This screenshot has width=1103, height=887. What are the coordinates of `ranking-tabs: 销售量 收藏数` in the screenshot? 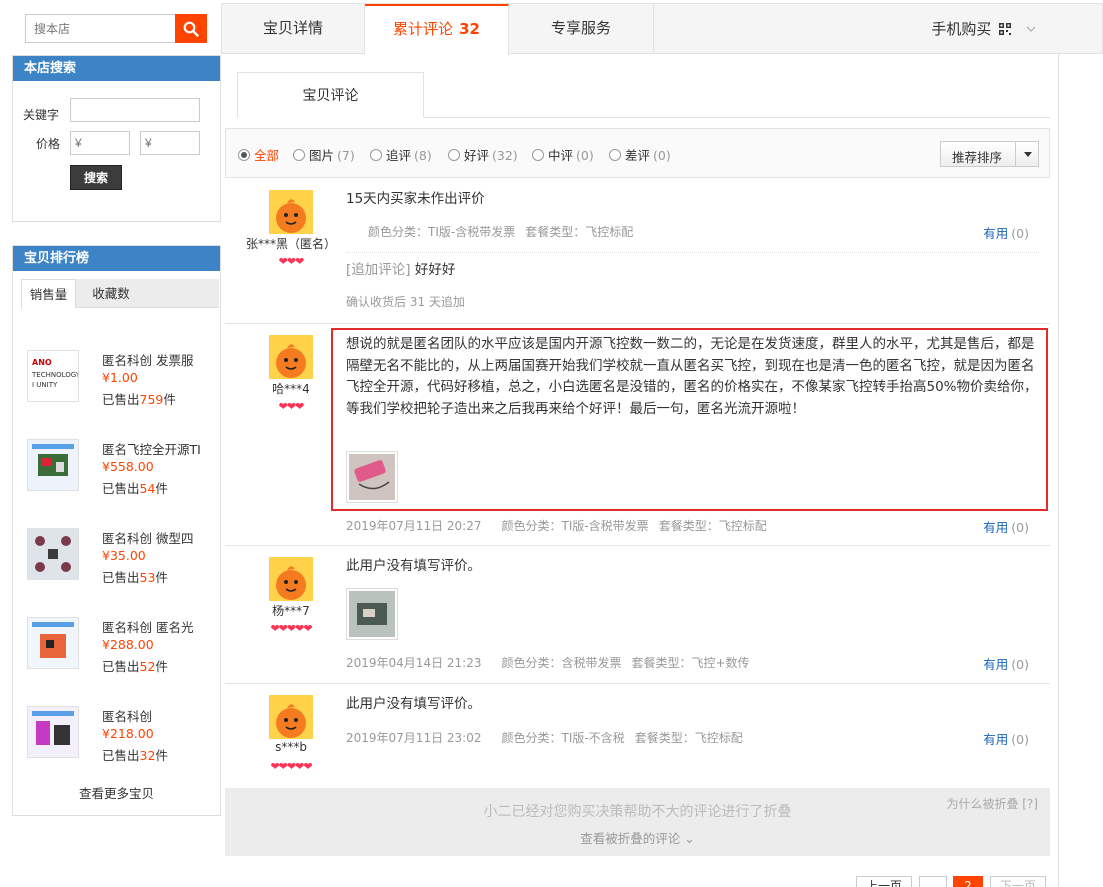 It's located at (120, 294).